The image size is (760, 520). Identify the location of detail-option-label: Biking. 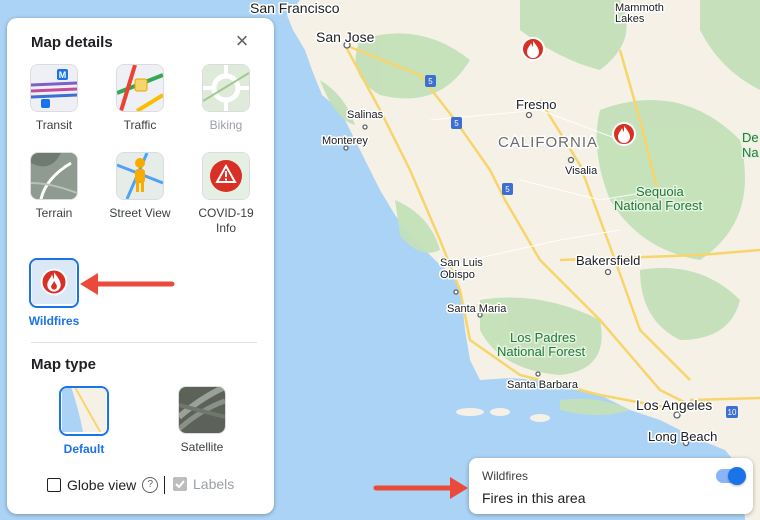
(226, 125).